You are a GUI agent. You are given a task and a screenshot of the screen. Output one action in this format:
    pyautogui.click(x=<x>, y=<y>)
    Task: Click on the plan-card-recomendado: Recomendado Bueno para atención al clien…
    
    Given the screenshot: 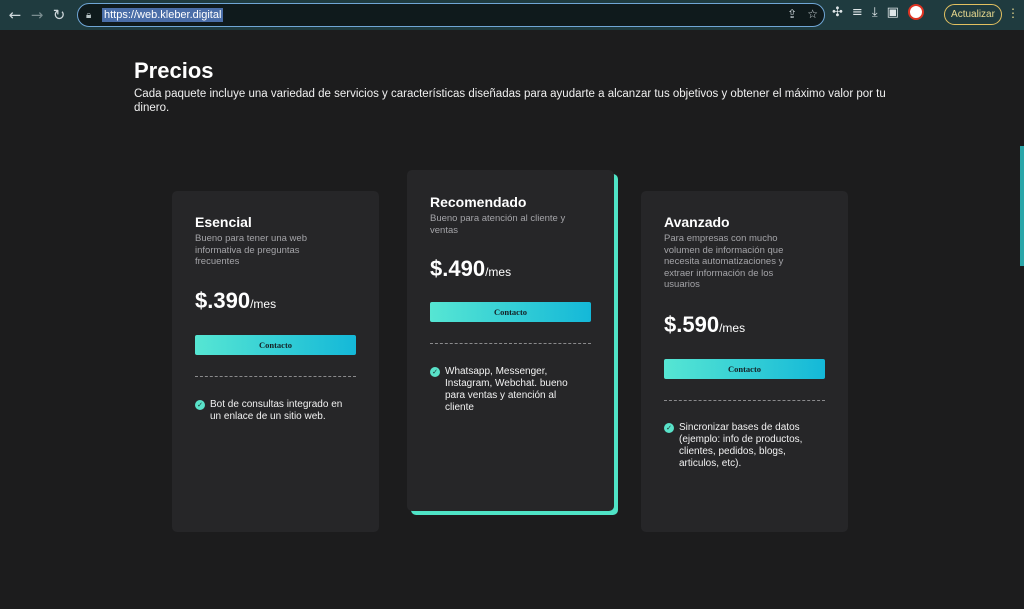 What is the action you would take?
    pyautogui.click(x=510, y=340)
    